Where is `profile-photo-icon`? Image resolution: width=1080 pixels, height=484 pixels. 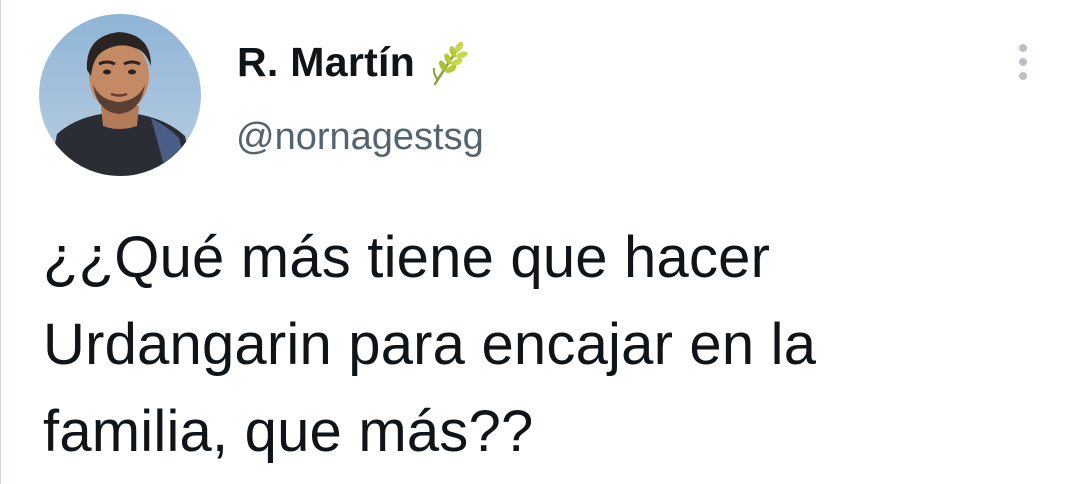
profile-photo-icon is located at coordinates (120, 95).